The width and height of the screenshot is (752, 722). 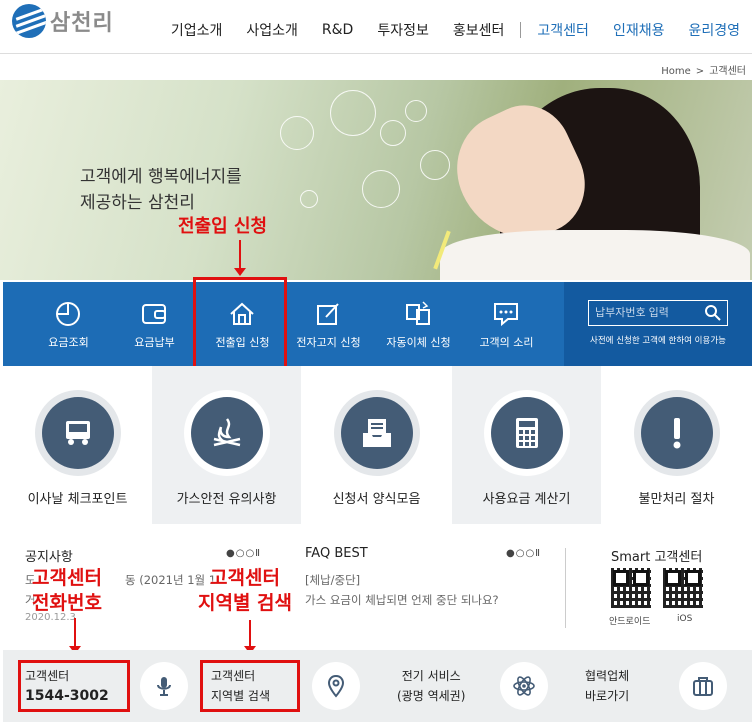 I want to click on quick-label: 요금조회, so click(x=68, y=342).